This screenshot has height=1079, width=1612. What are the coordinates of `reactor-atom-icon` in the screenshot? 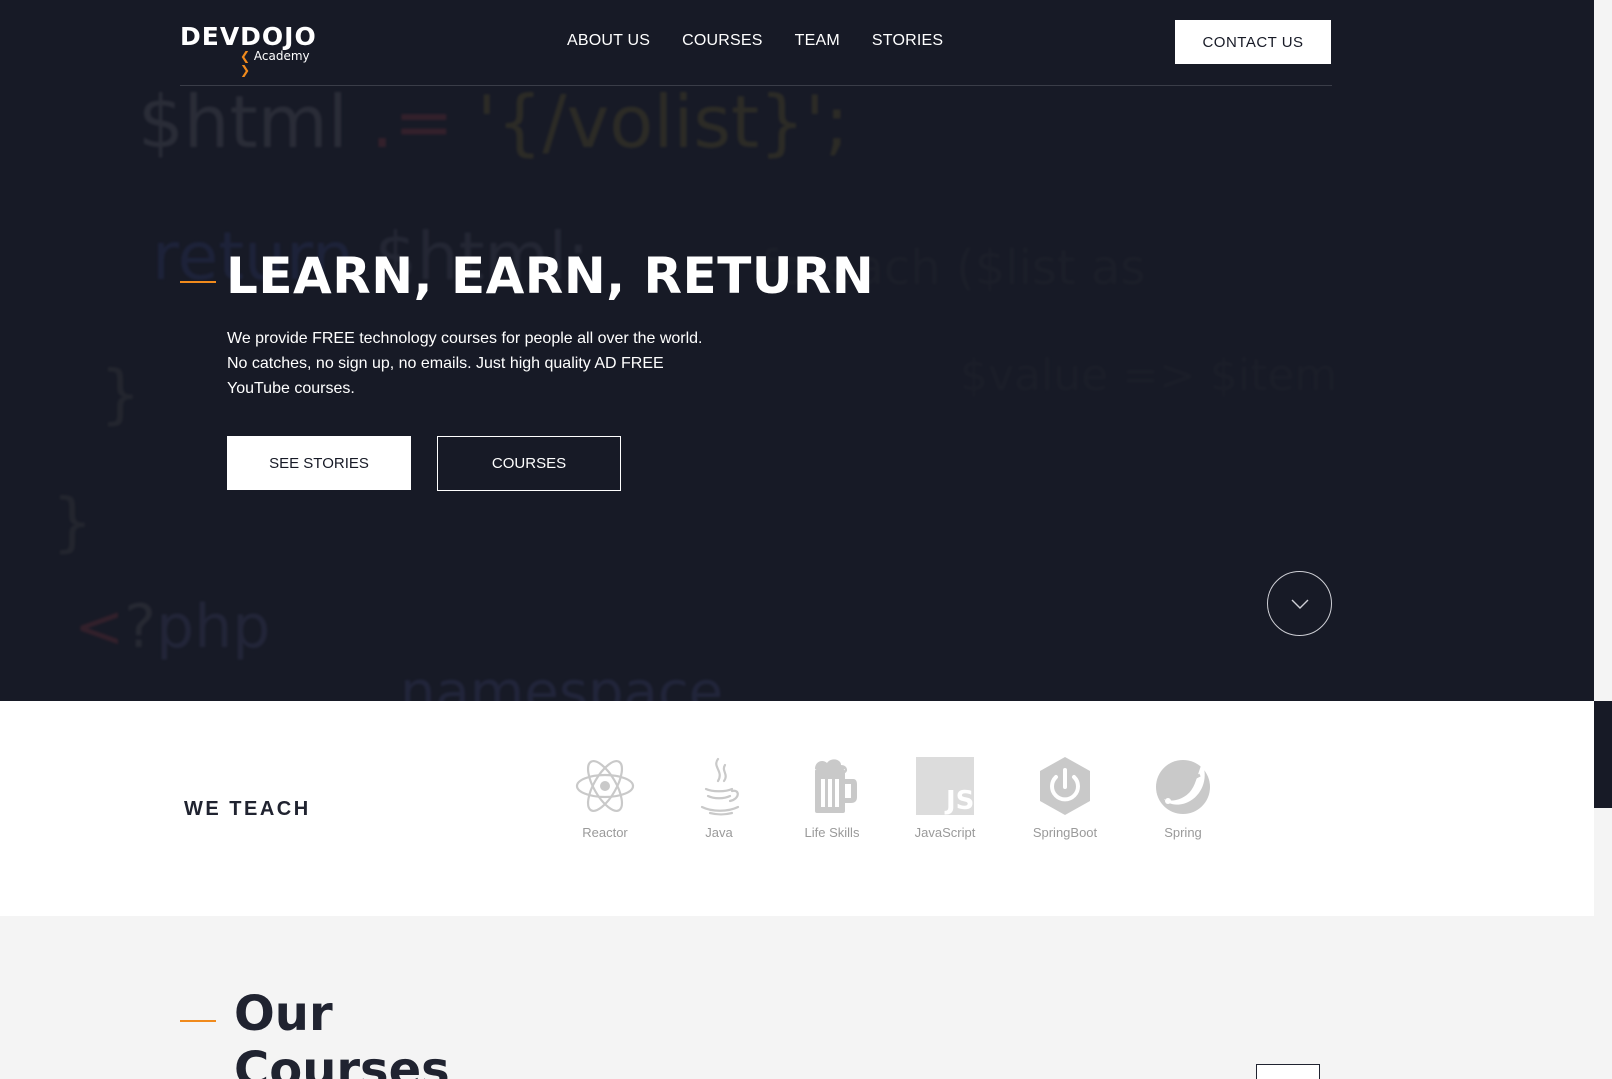 It's located at (605, 786).